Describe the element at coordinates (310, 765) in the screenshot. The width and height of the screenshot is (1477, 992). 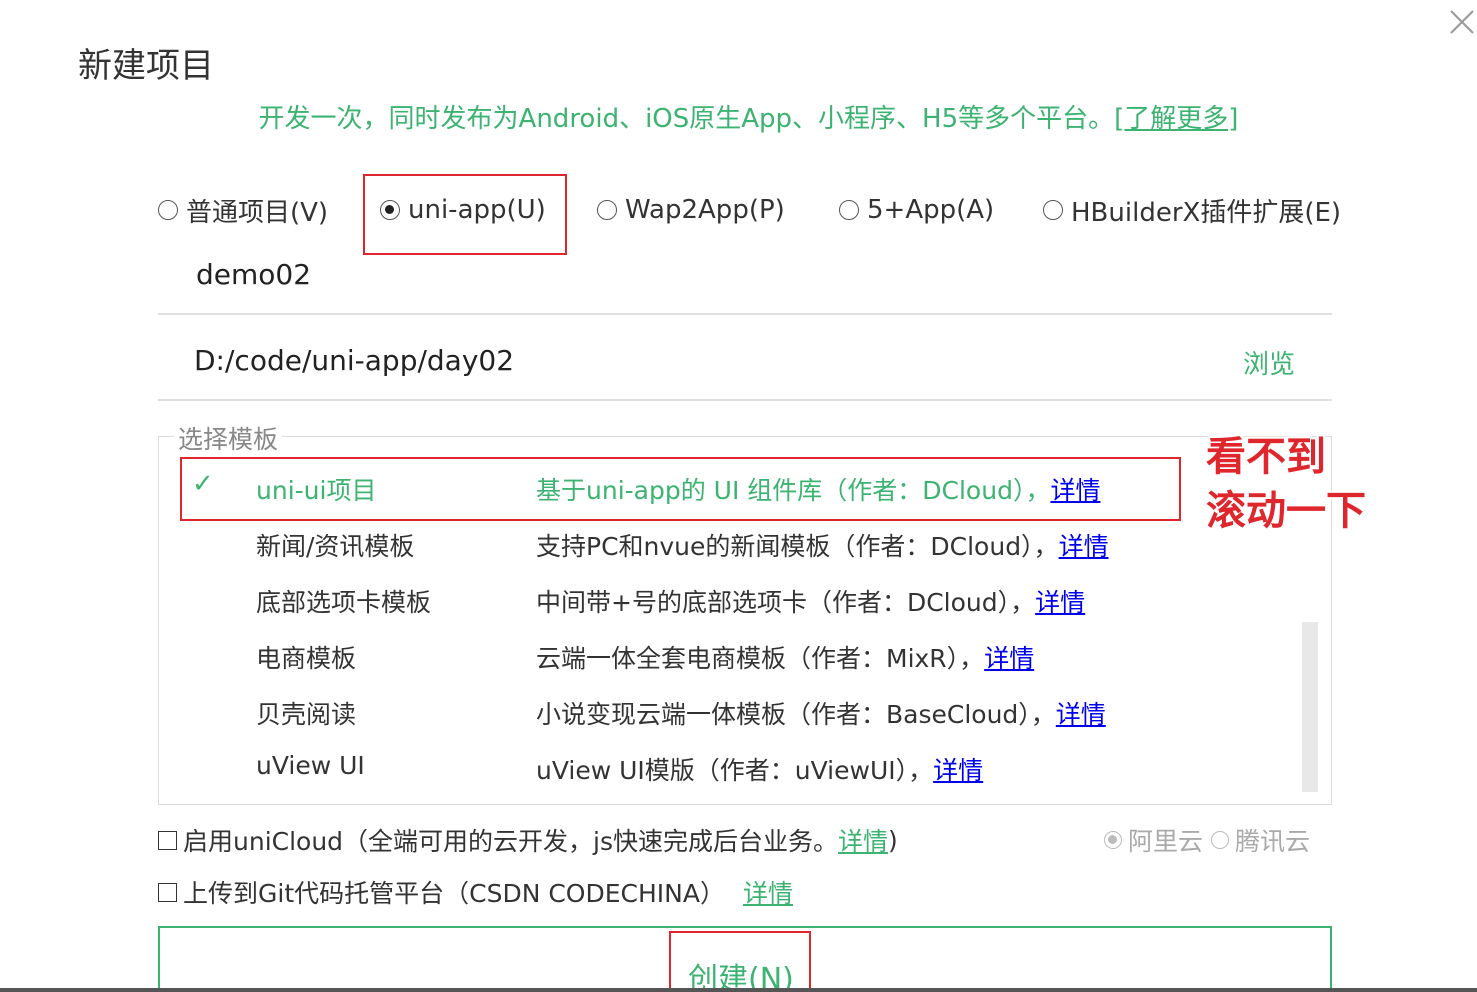
I see `template-name: uView UI` at that location.